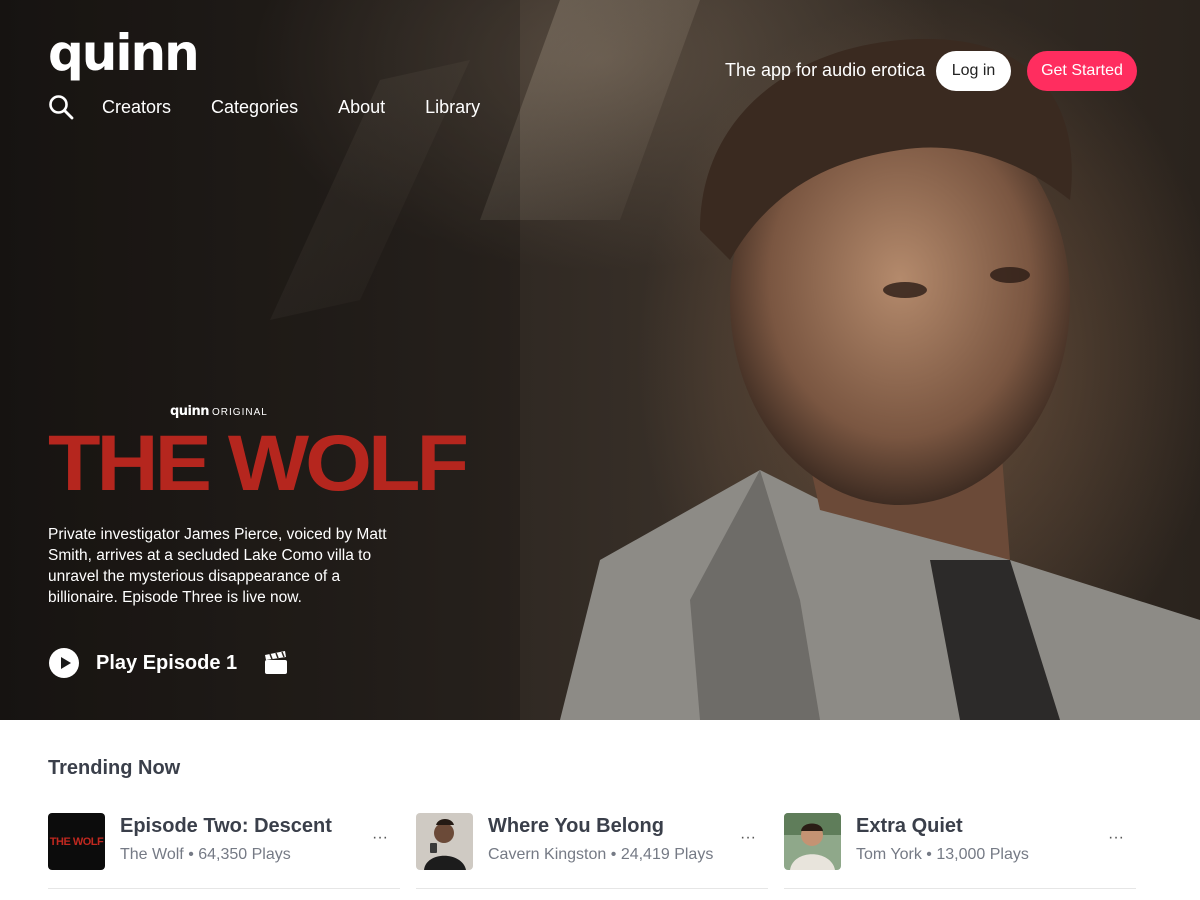 Image resolution: width=1200 pixels, height=900 pixels. Describe the element at coordinates (909, 826) in the screenshot. I see `trending-item-title: Extra Quiet` at that location.